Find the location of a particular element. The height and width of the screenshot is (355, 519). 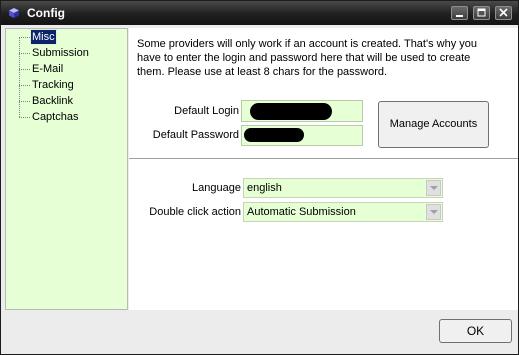

language-label: Language is located at coordinates (216, 188).